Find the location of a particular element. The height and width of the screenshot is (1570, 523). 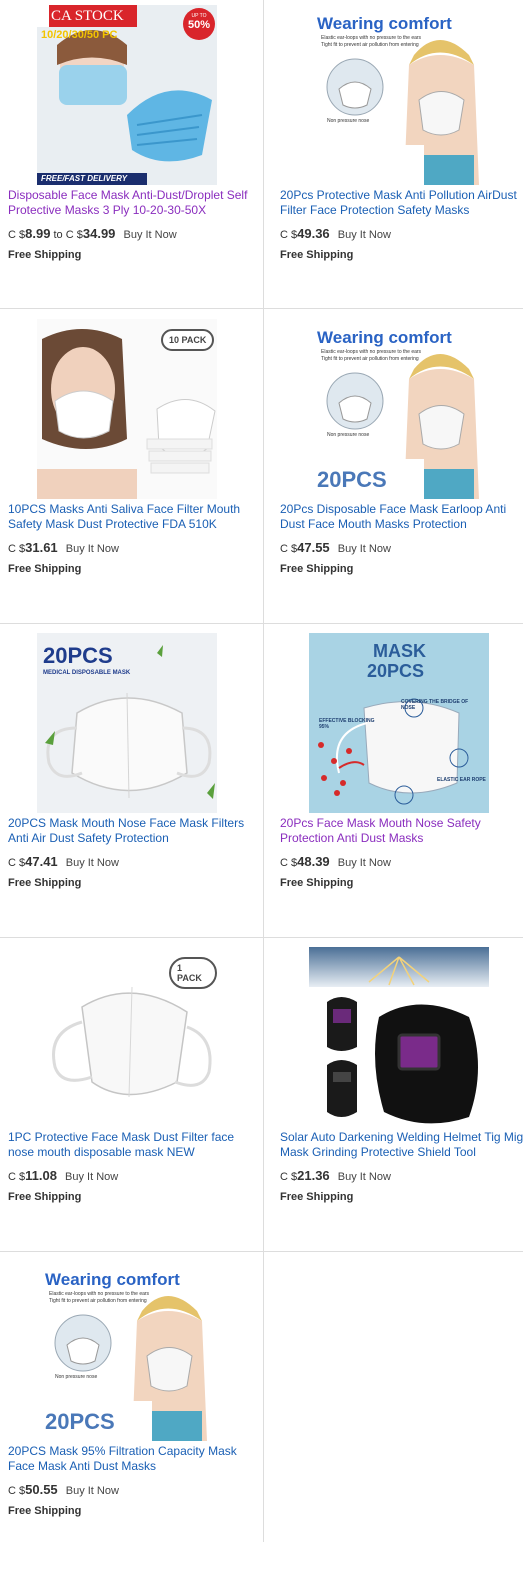

price: 21.36 is located at coordinates (313, 1175).